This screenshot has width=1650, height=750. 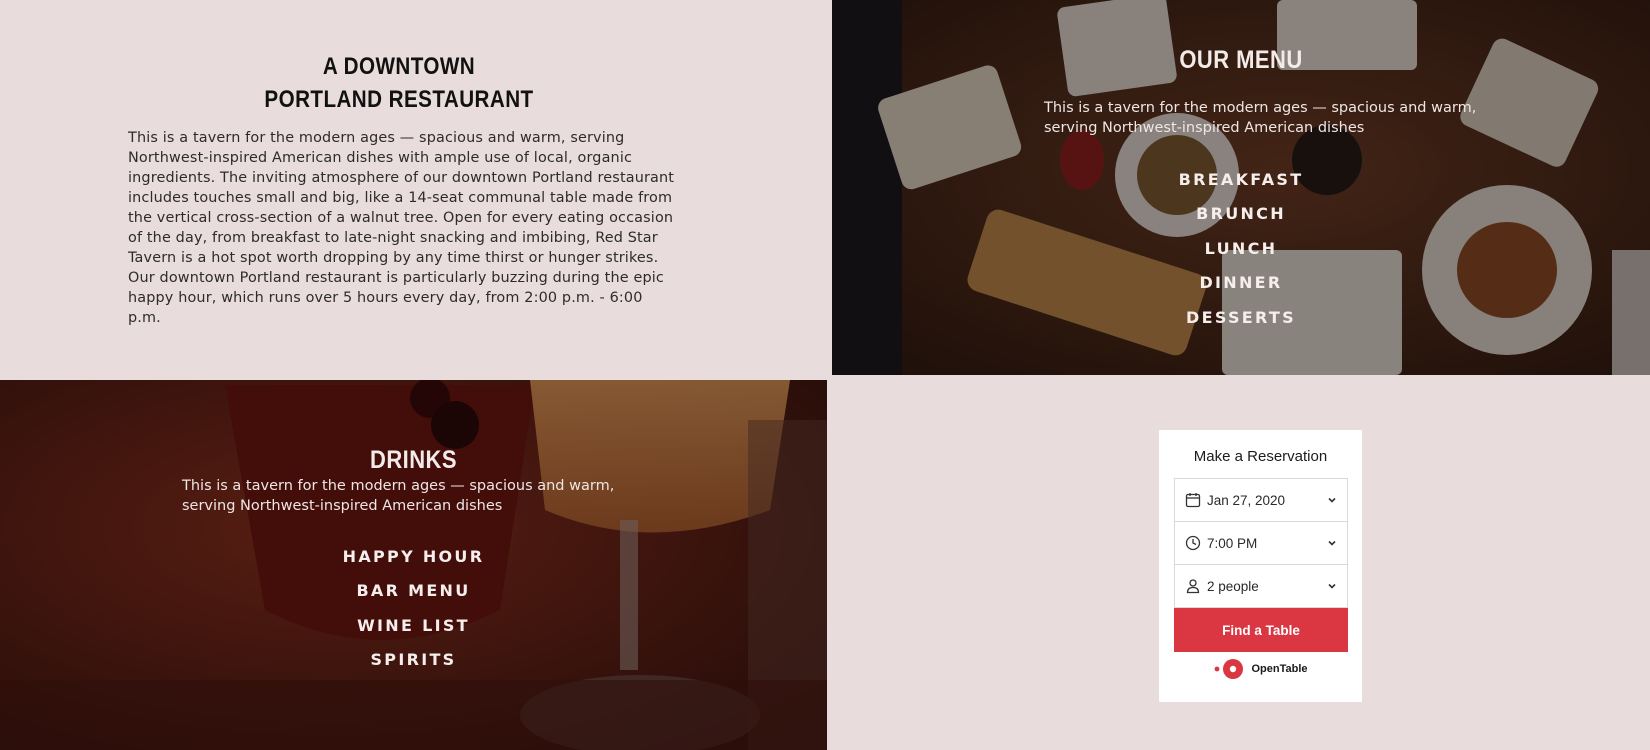 What do you see at coordinates (1261, 630) in the screenshot?
I see `find-table-button: Find a Table` at bounding box center [1261, 630].